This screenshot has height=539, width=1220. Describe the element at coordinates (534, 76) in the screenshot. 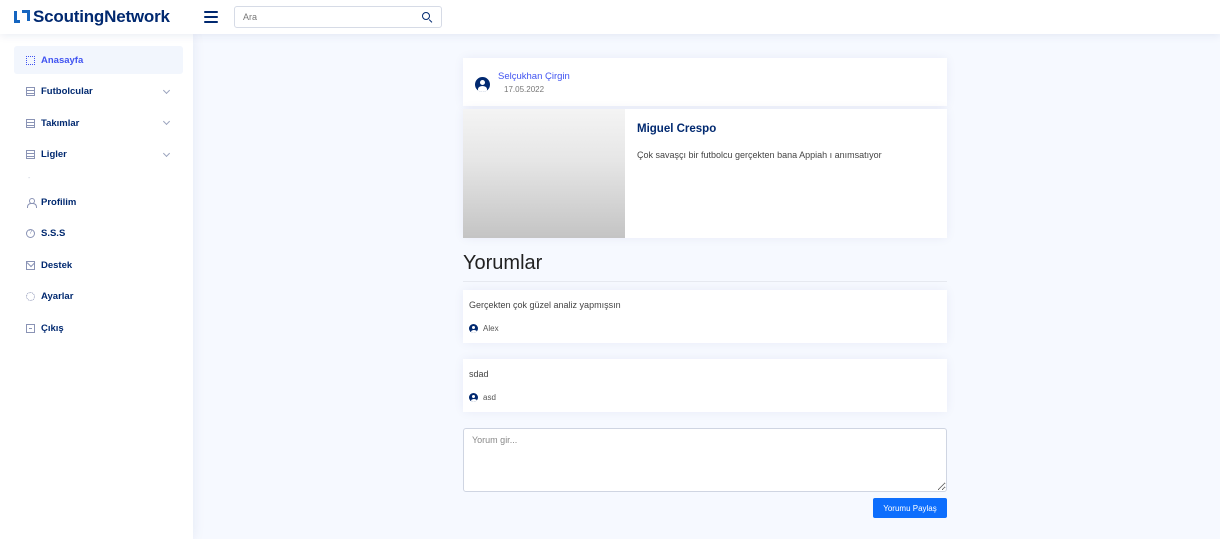

I see `author-name-link: Selçukhan Çirgin` at that location.